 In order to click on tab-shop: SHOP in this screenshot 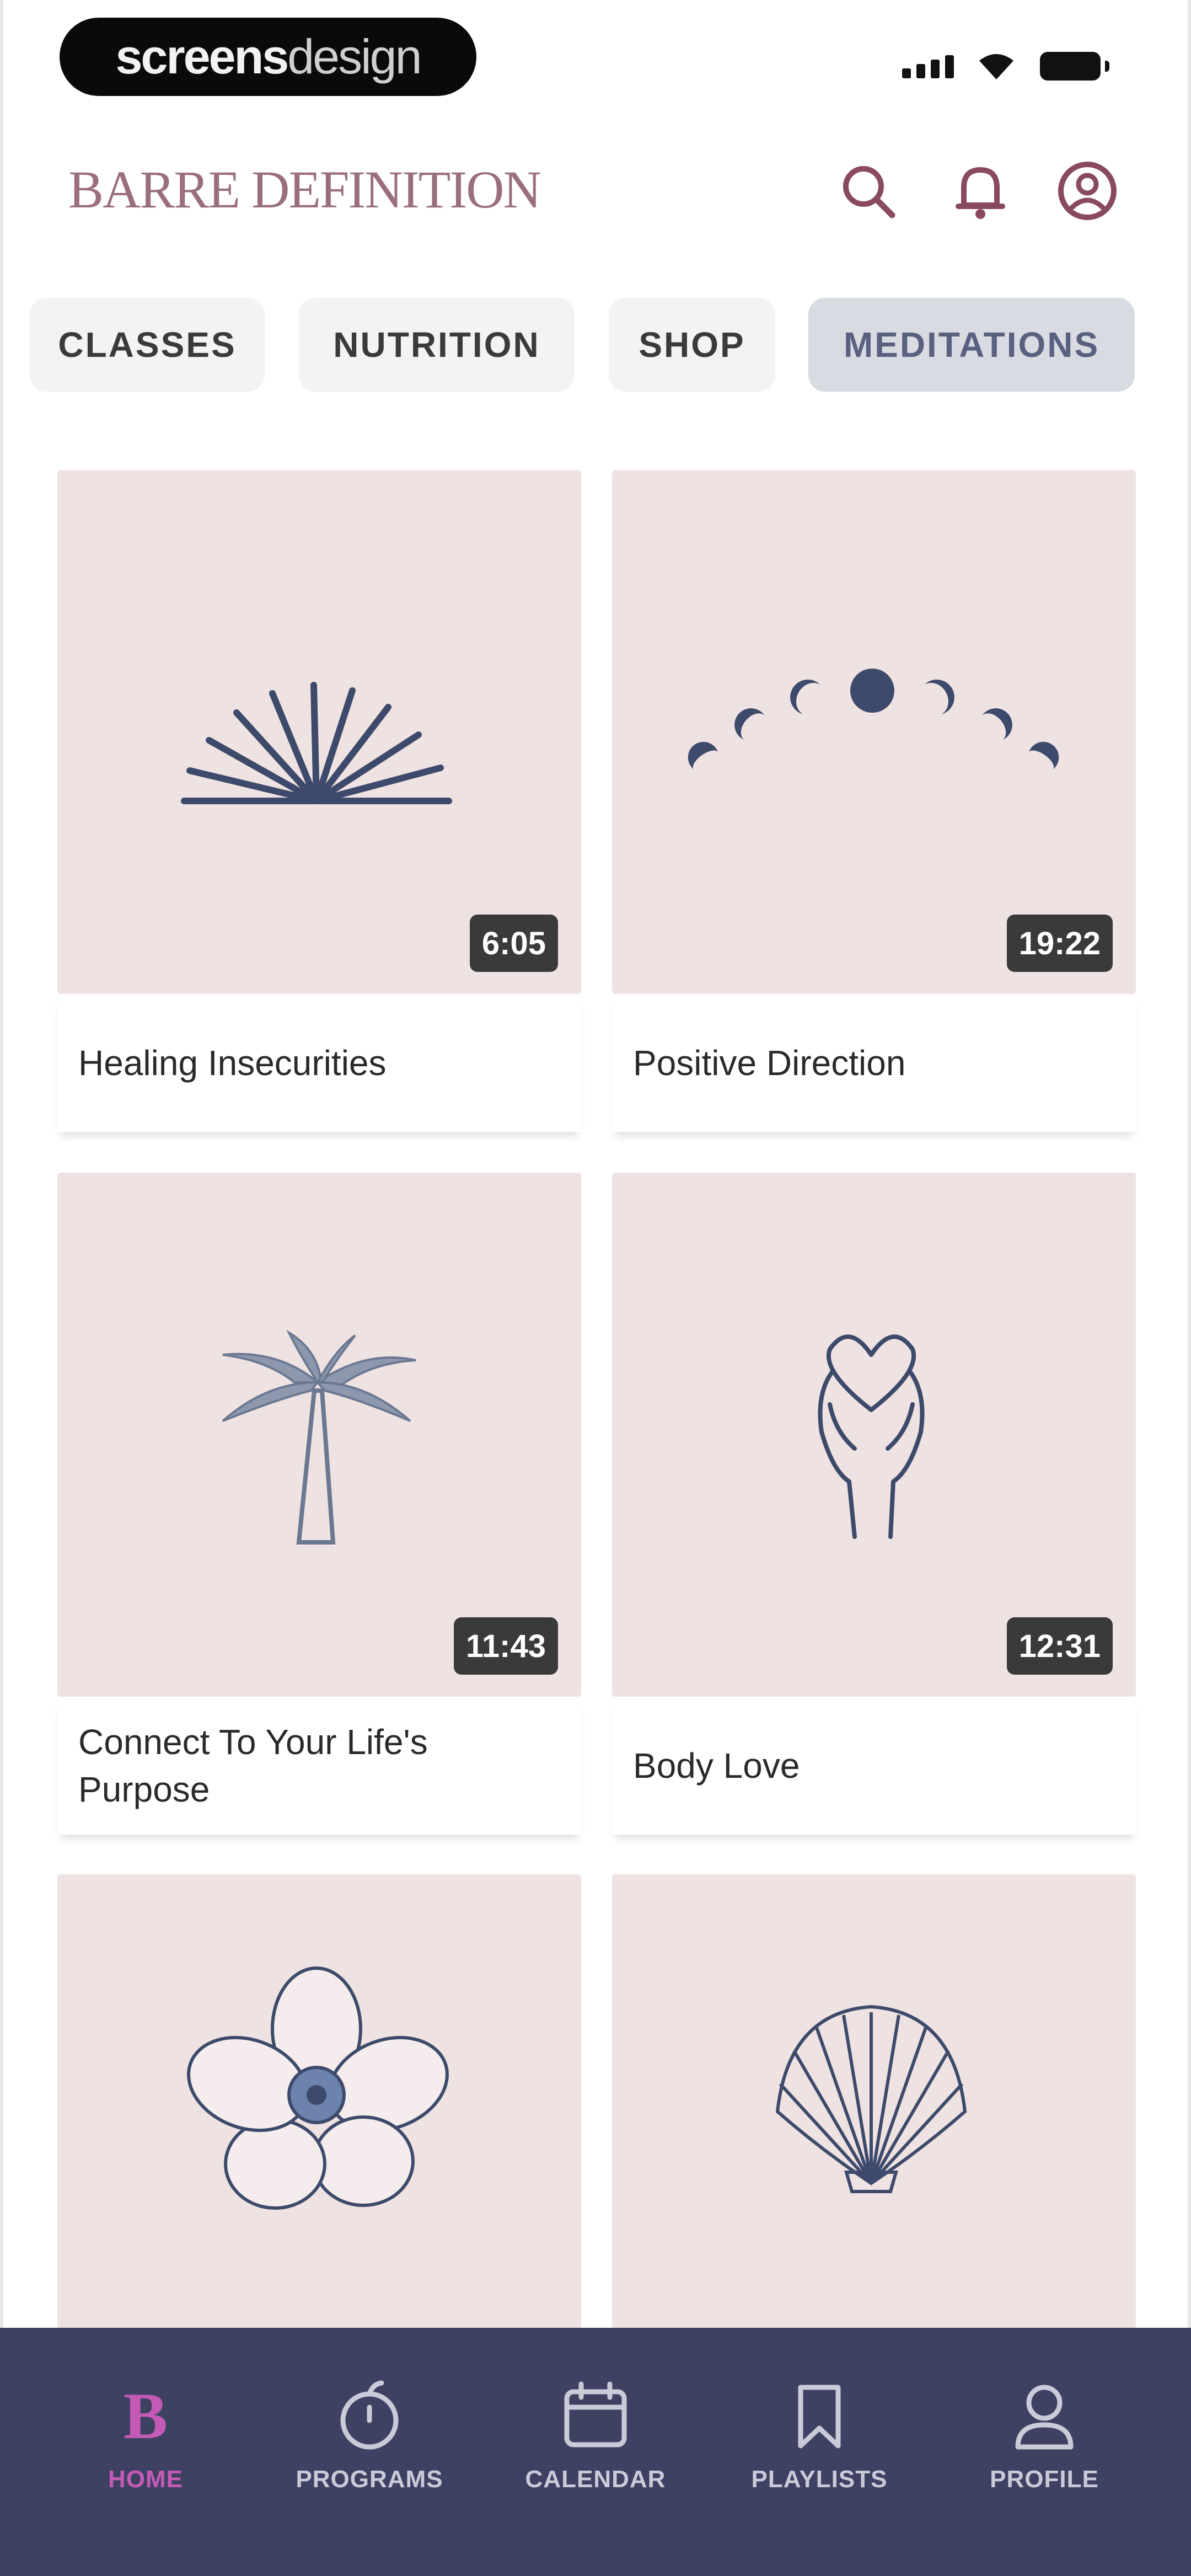, I will do `click(692, 345)`.